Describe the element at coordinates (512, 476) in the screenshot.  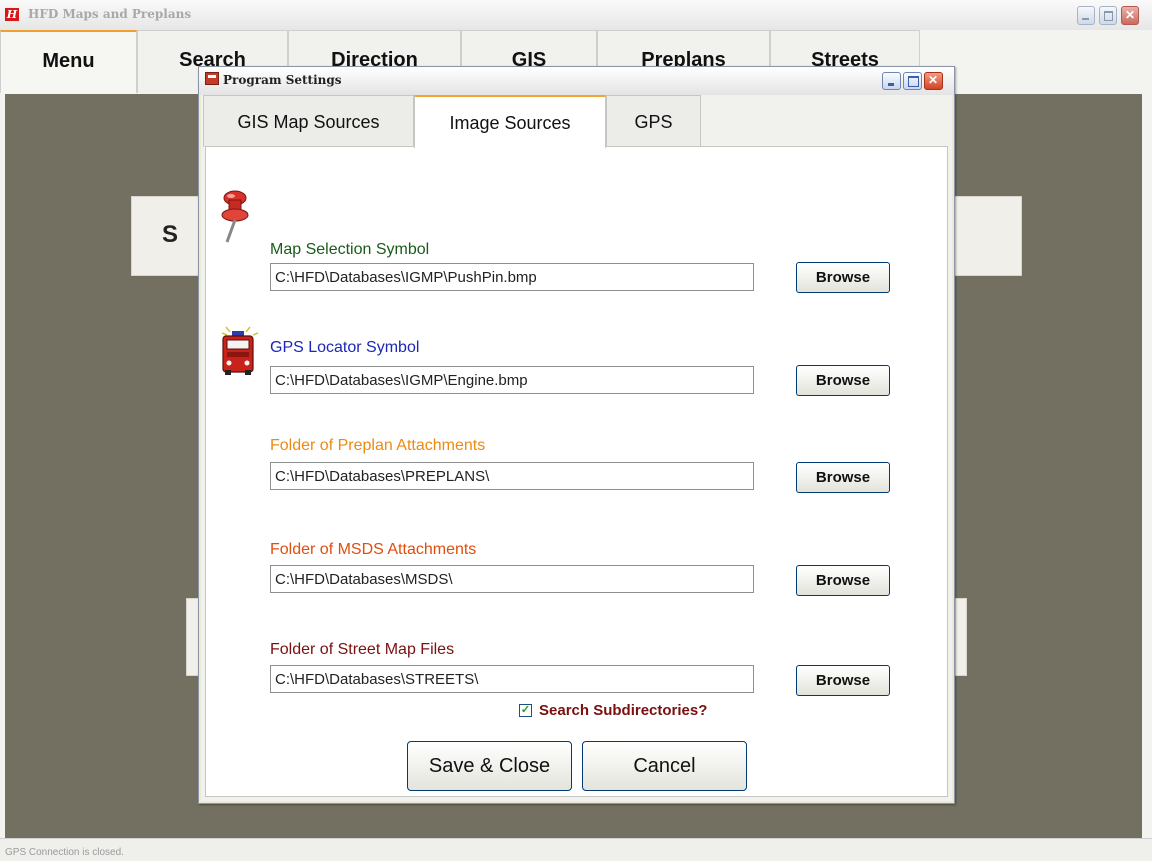
I see `preplan-attachments-input` at that location.